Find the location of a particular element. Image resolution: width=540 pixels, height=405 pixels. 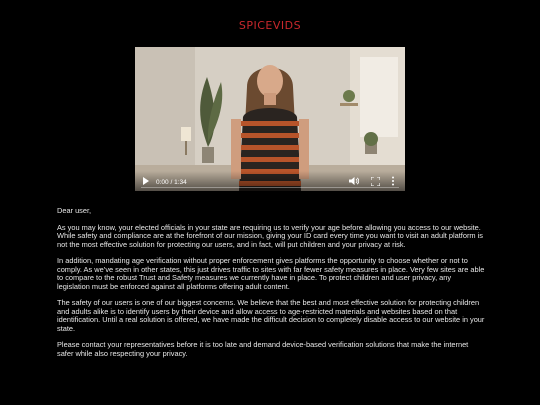

video-progress-bar is located at coordinates (270, 187).